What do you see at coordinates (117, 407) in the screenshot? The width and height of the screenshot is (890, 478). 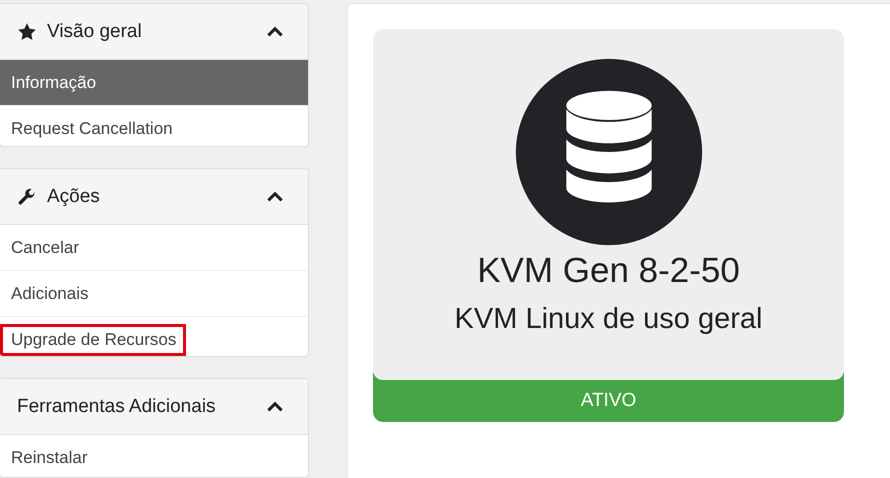 I see `panel-title: Ferramentas Adicionais` at bounding box center [117, 407].